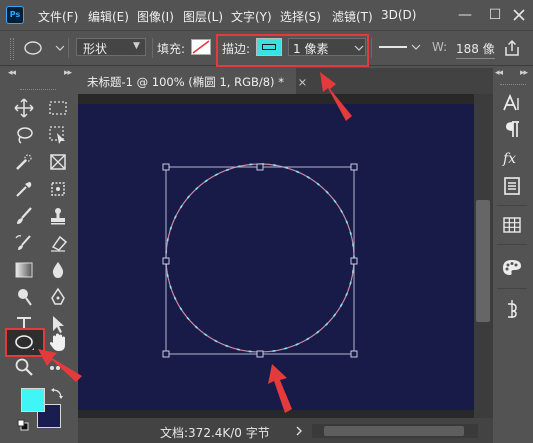 The width and height of the screenshot is (533, 443). Describe the element at coordinates (280, 388) in the screenshot. I see `arrow-to-ellipse-shape` at that location.